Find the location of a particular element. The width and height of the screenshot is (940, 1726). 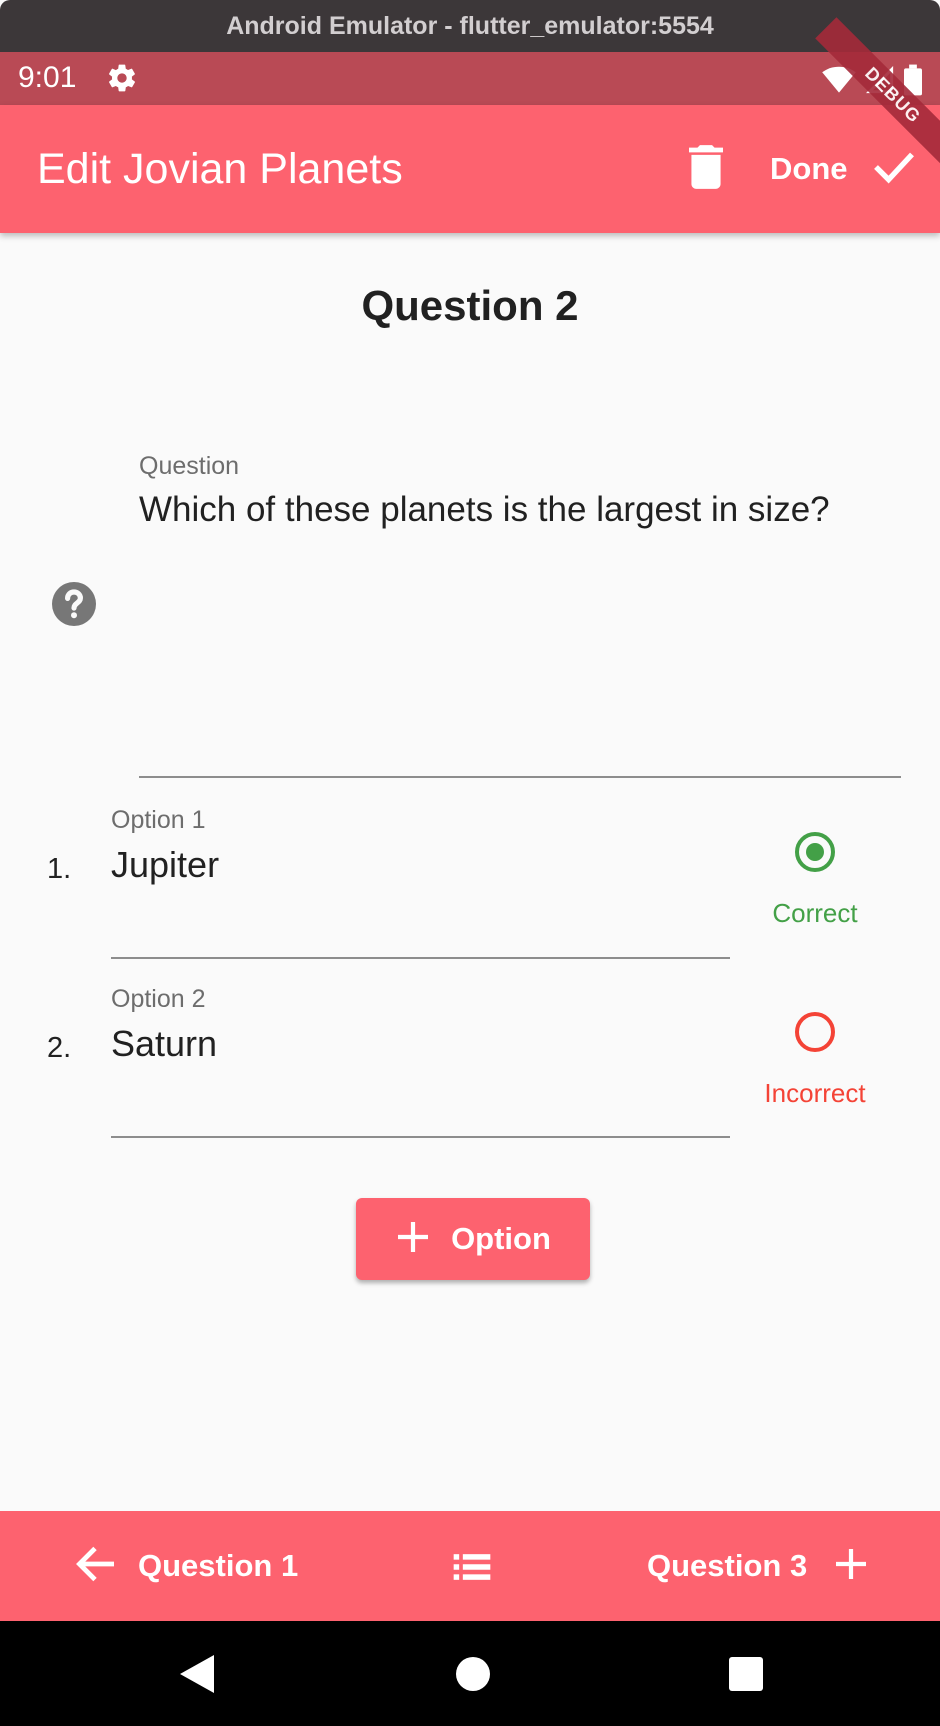

next-question-label: Question 3 is located at coordinates (727, 1565).